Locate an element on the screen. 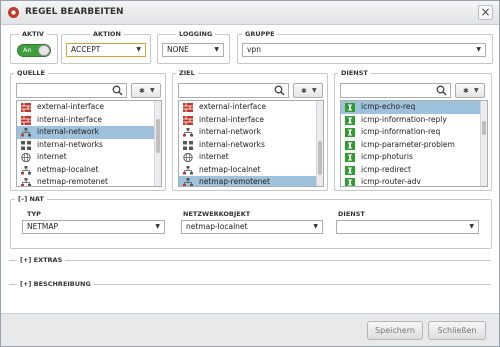 Image resolution: width=500 pixels, height=347 pixels. list-item: icmp-router-adv is located at coordinates (414, 181).